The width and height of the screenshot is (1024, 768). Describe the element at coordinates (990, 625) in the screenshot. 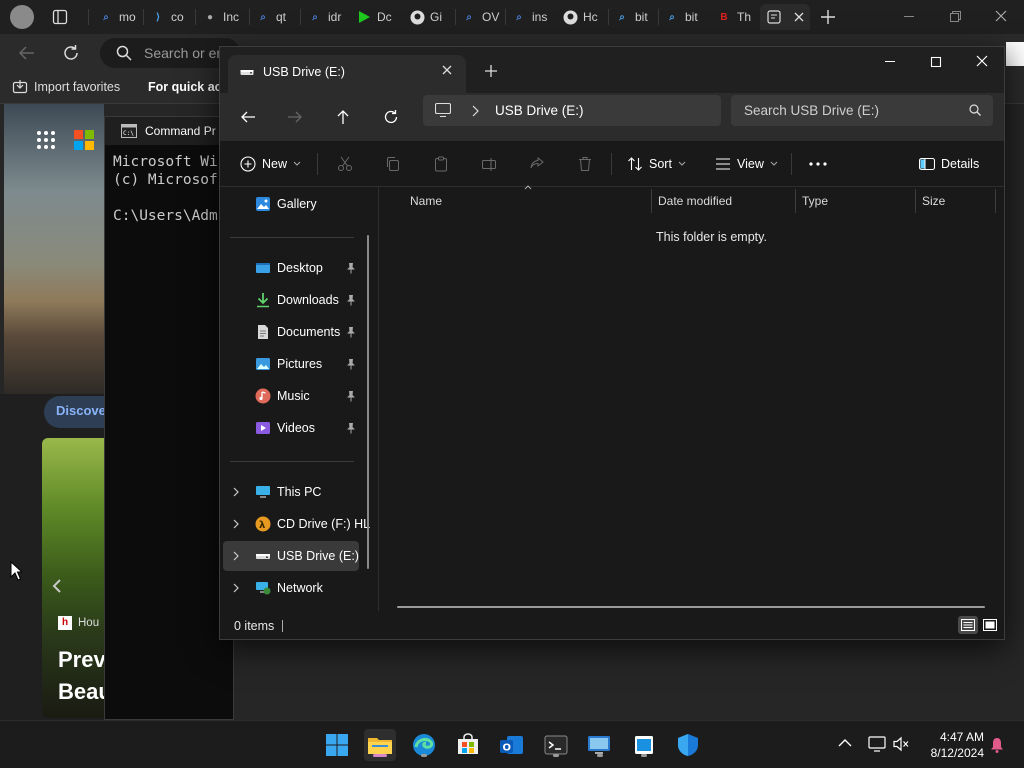

I see `tiles-view-button` at that location.